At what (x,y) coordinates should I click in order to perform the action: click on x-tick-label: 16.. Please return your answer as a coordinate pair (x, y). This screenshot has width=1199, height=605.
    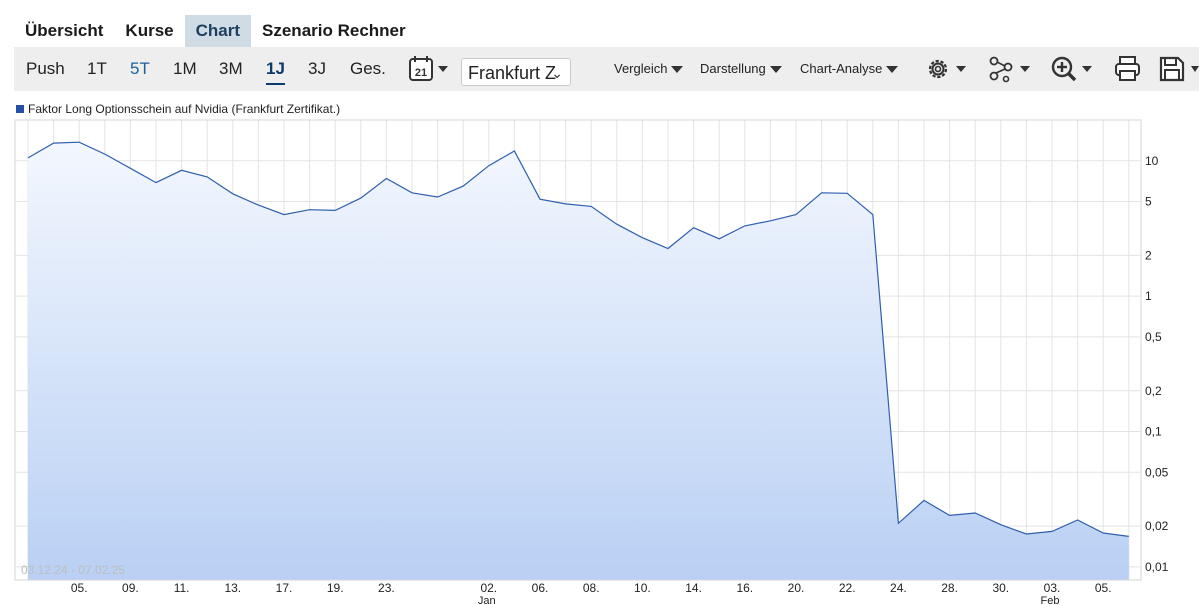
    Looking at the image, I should click on (744, 588).